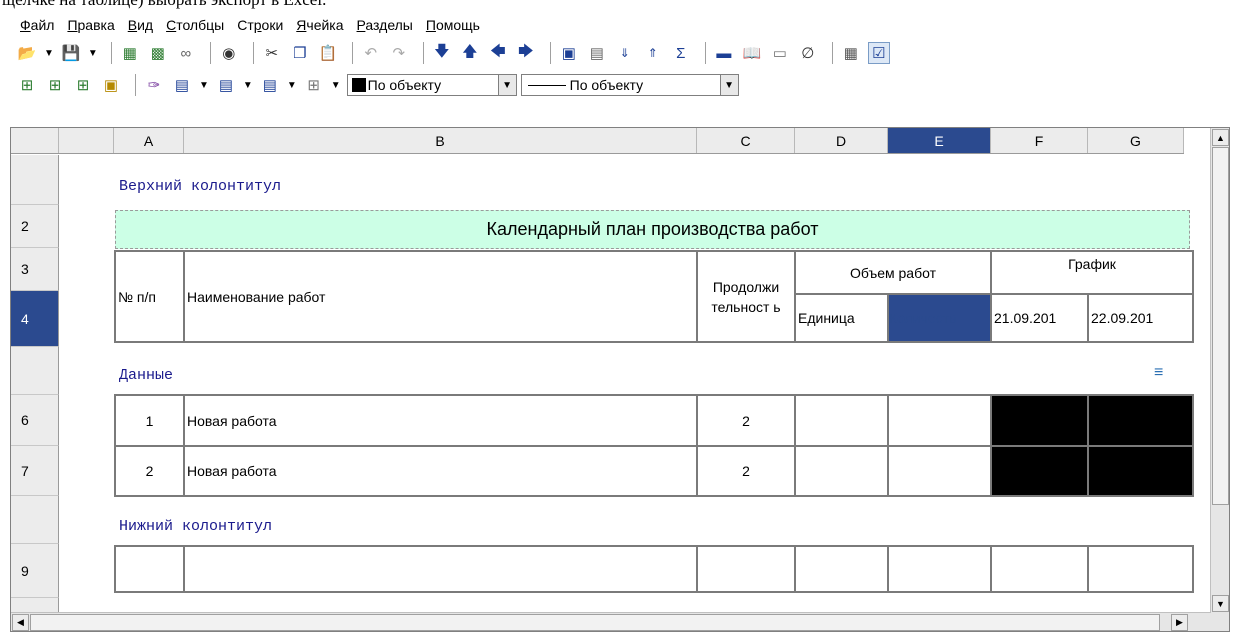 Image resolution: width=1233 pixels, height=635 pixels. What do you see at coordinates (470, 53) in the screenshot?
I see `move-up-icon: 🡅` at bounding box center [470, 53].